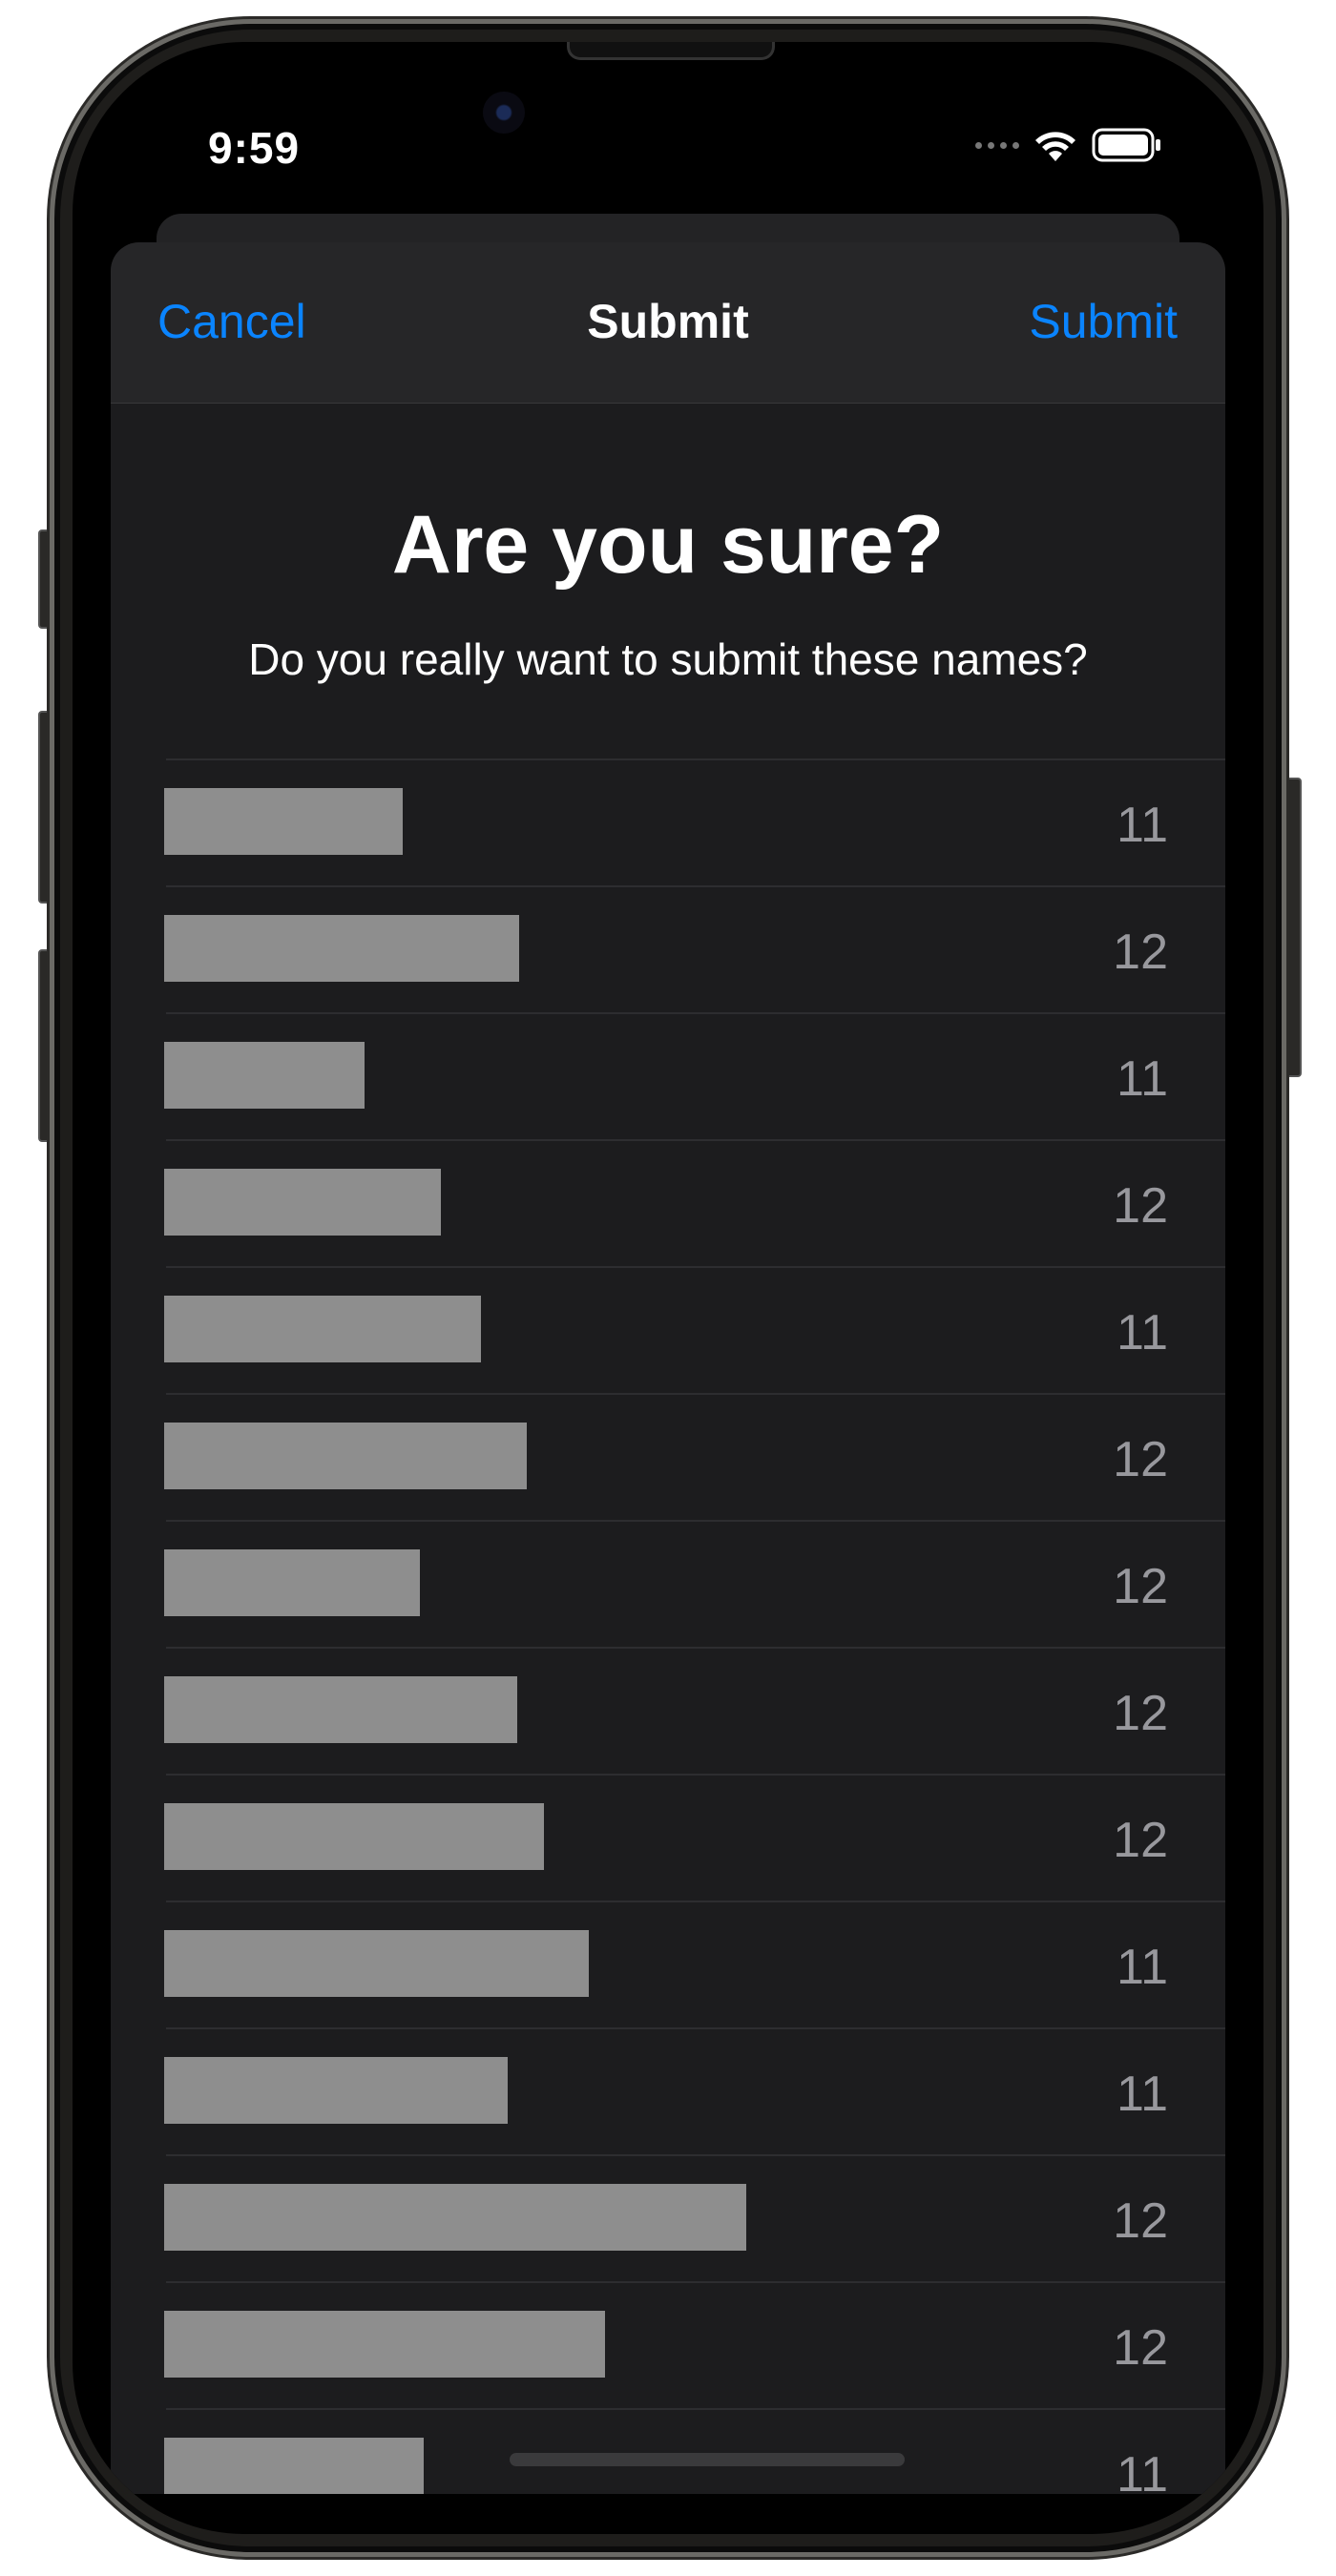 This screenshot has width=1336, height=2576. What do you see at coordinates (1103, 321) in the screenshot?
I see `submit-button: Submit` at bounding box center [1103, 321].